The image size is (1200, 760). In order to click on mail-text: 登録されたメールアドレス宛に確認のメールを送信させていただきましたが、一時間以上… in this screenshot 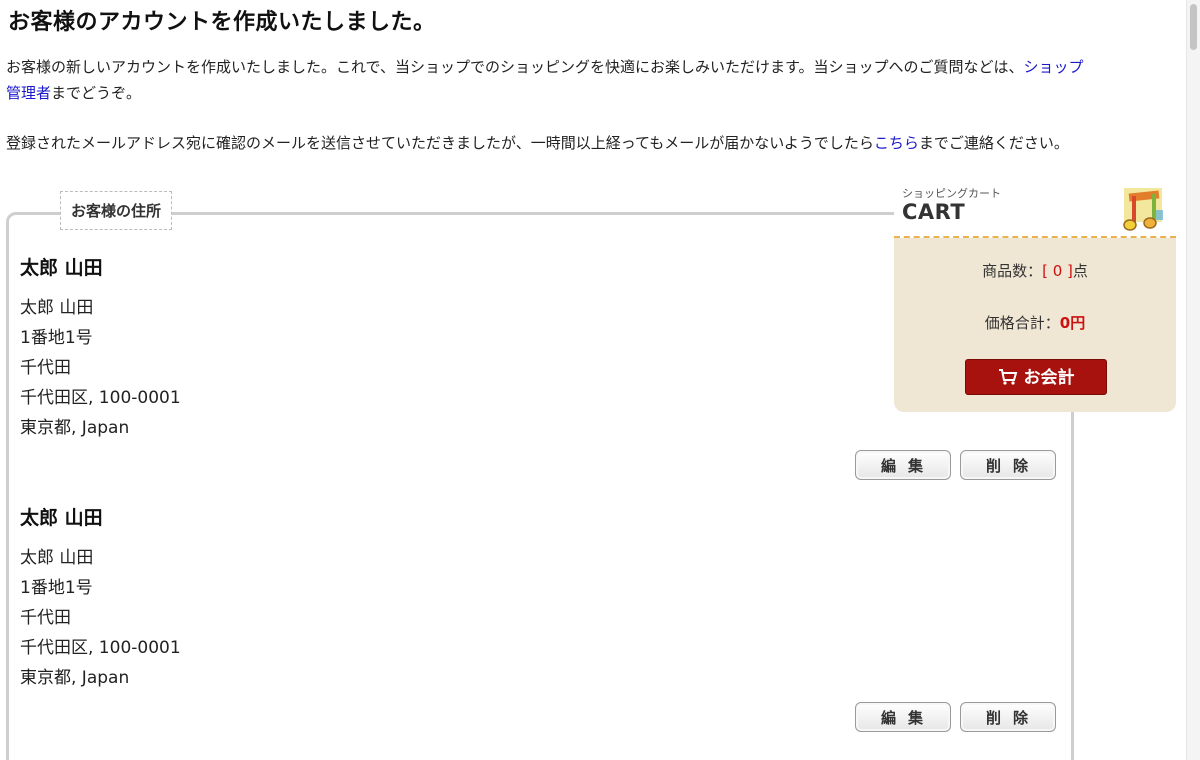, I will do `click(440, 143)`.